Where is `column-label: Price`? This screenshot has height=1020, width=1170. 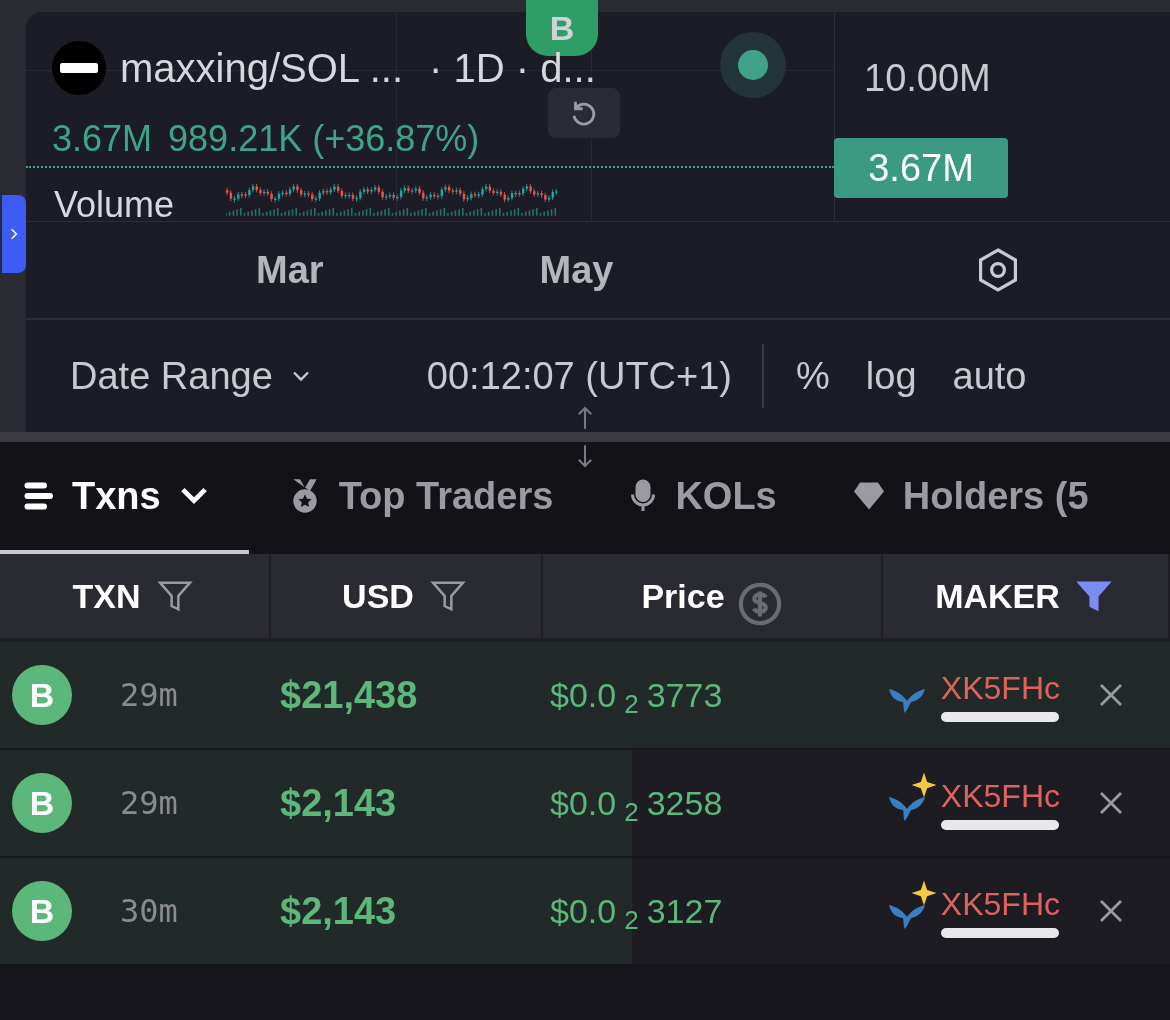 column-label: Price is located at coordinates (683, 596).